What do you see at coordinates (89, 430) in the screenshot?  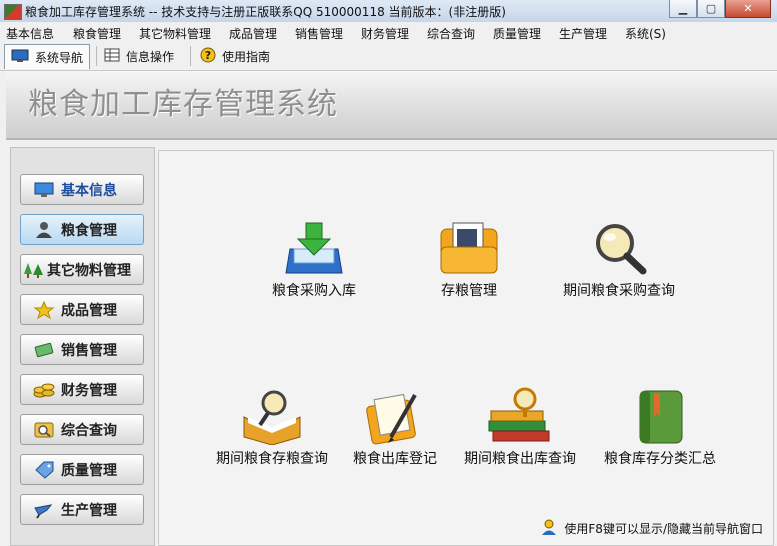 I see `nav-label: 综合查询` at bounding box center [89, 430].